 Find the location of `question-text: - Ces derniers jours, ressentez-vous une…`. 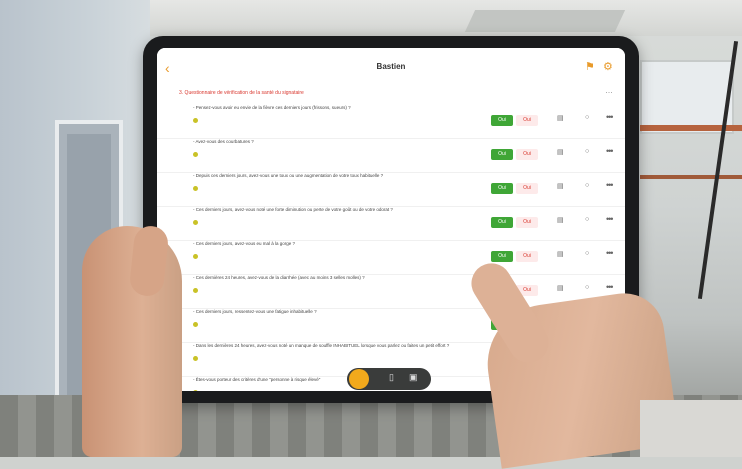

question-text: - Ces derniers jours, ressentez-vous une… is located at coordinates (255, 311).